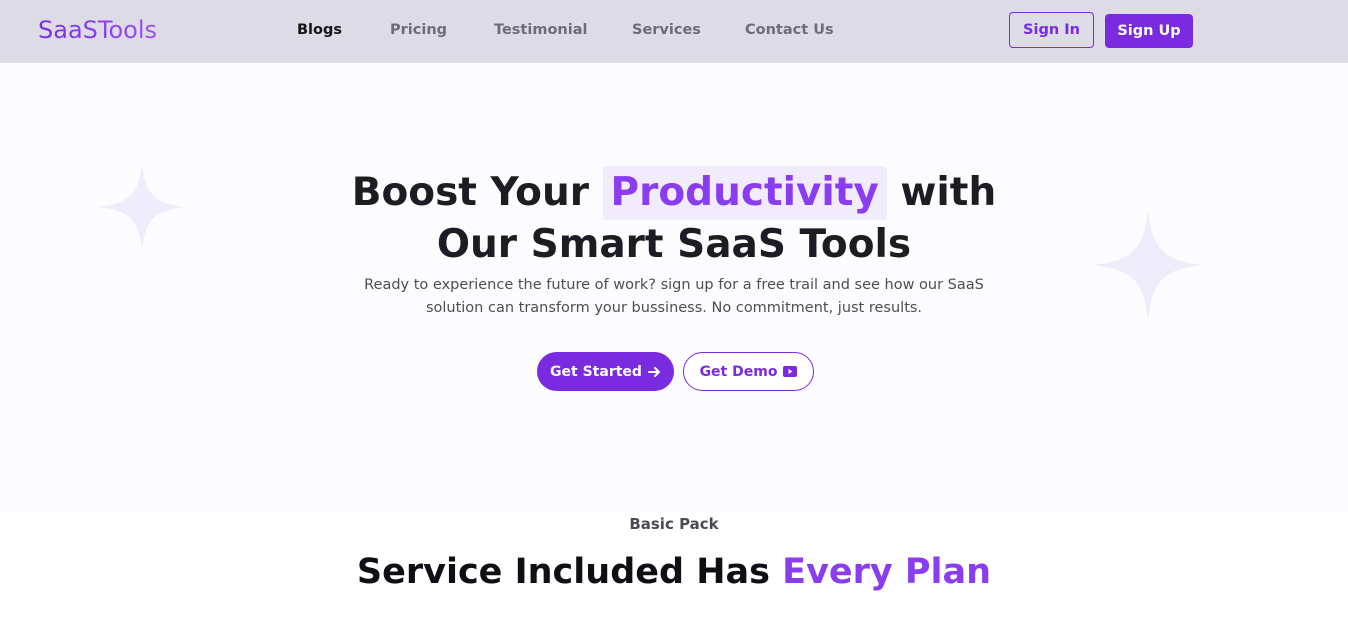 The height and width of the screenshot is (637, 1348). What do you see at coordinates (319, 30) in the screenshot?
I see `nav-link-blogs: Blogs` at bounding box center [319, 30].